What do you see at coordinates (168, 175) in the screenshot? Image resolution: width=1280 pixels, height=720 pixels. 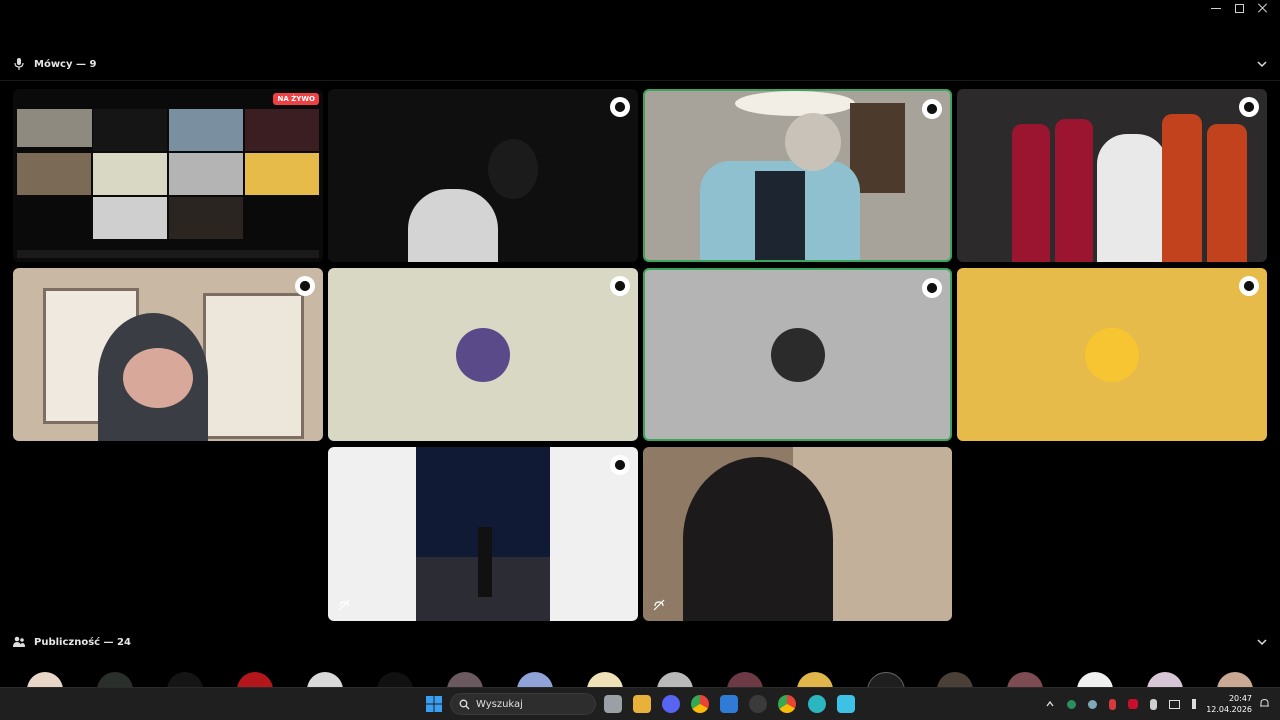 I see `stream-tile-screenshare: NA ŻYWO` at bounding box center [168, 175].